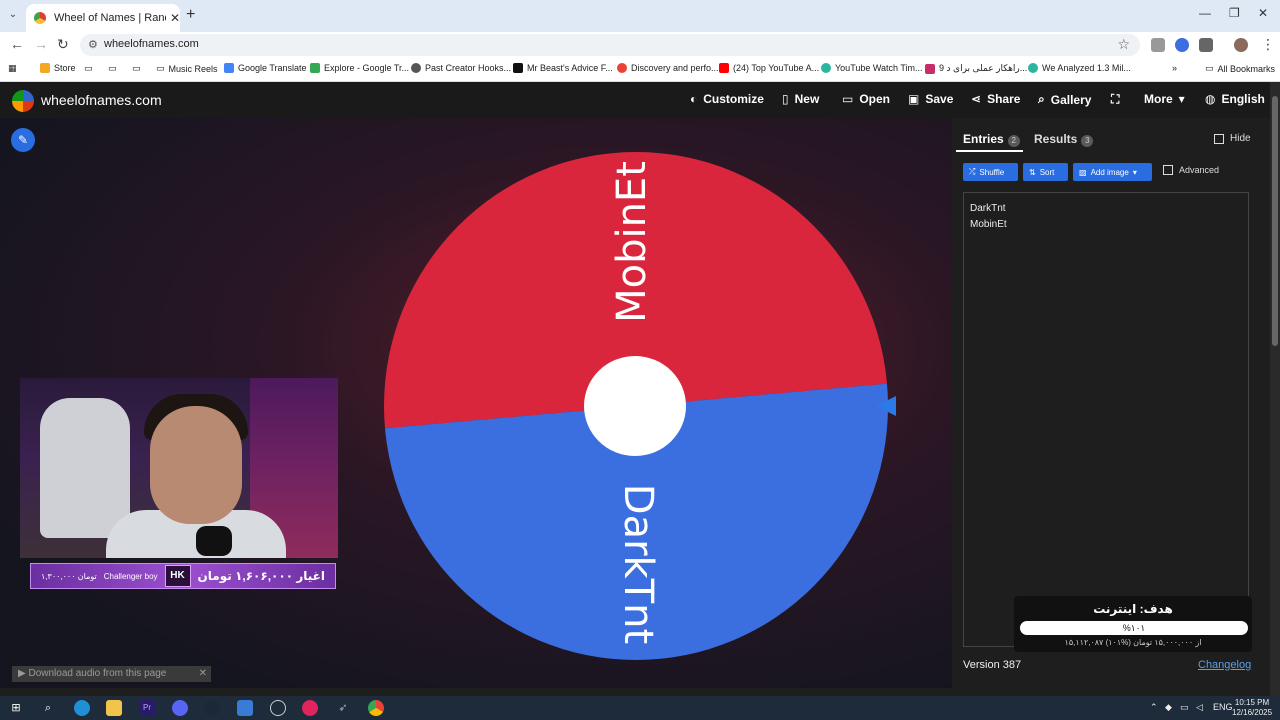 The width and height of the screenshot is (1280, 720). Describe the element at coordinates (63, 44) in the screenshot. I see `reload-icon: ↻` at that location.